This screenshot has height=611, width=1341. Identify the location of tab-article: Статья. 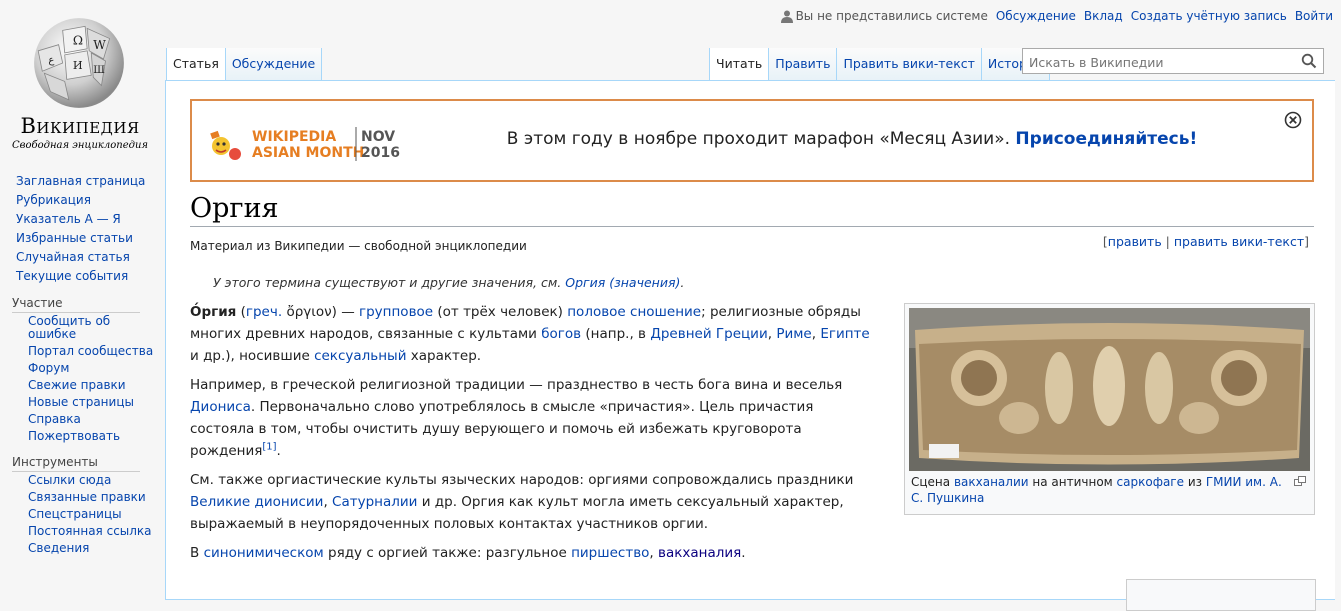
(196, 64).